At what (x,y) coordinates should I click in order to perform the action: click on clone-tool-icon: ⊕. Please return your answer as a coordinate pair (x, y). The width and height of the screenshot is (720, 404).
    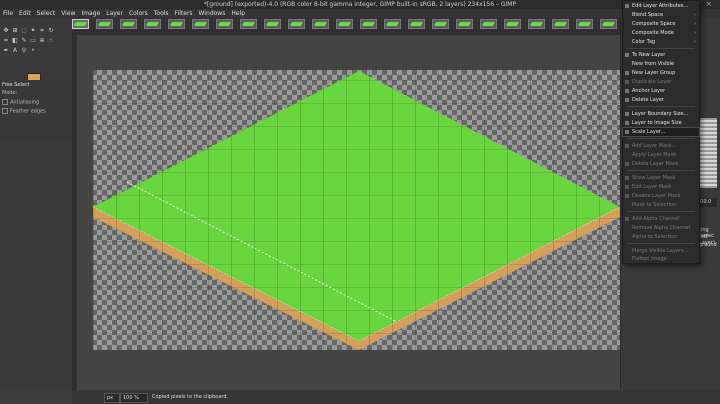
    Looking at the image, I should click on (42, 41).